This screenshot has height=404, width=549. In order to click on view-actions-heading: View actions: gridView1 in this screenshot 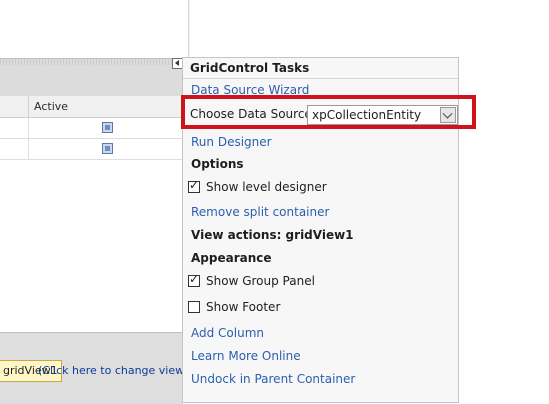, I will do `click(272, 235)`.